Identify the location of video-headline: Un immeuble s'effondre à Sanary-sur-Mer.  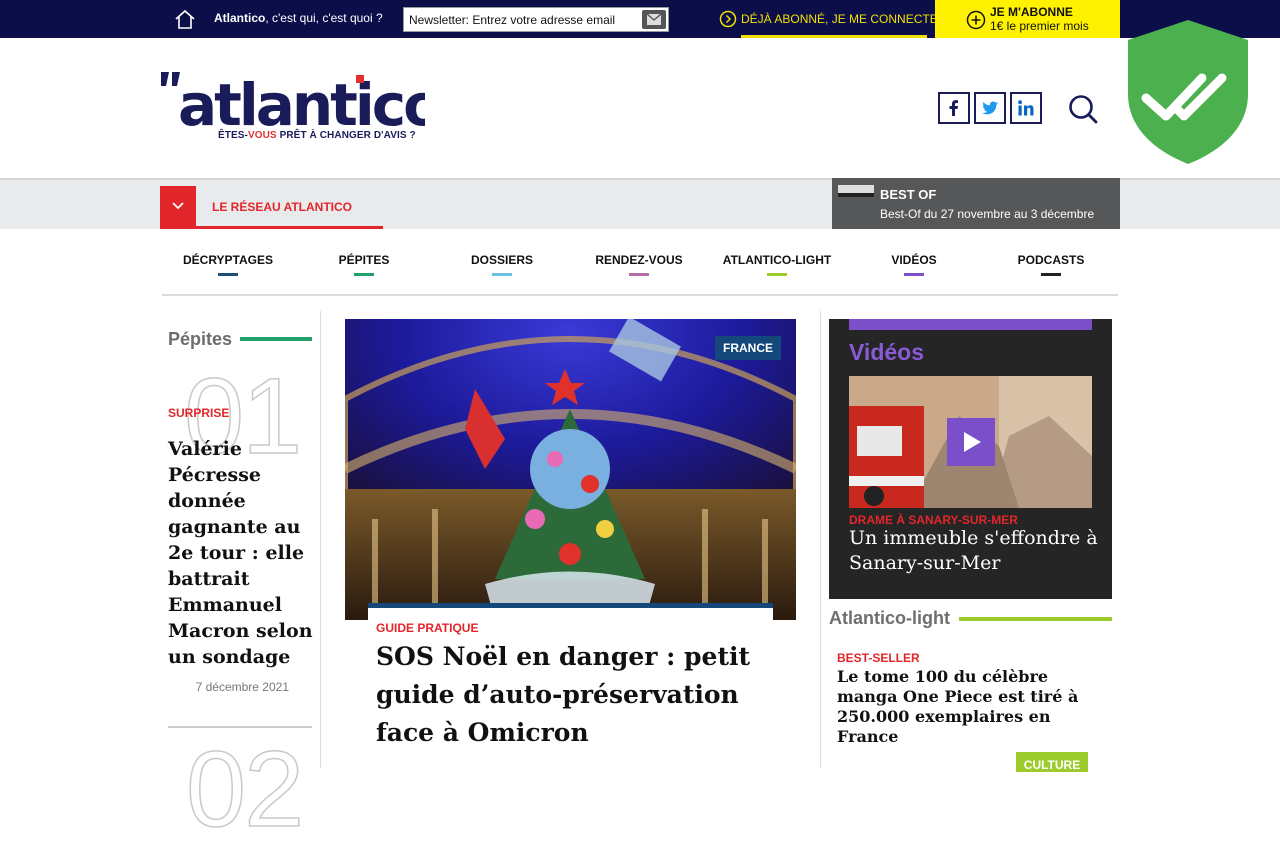
(974, 551).